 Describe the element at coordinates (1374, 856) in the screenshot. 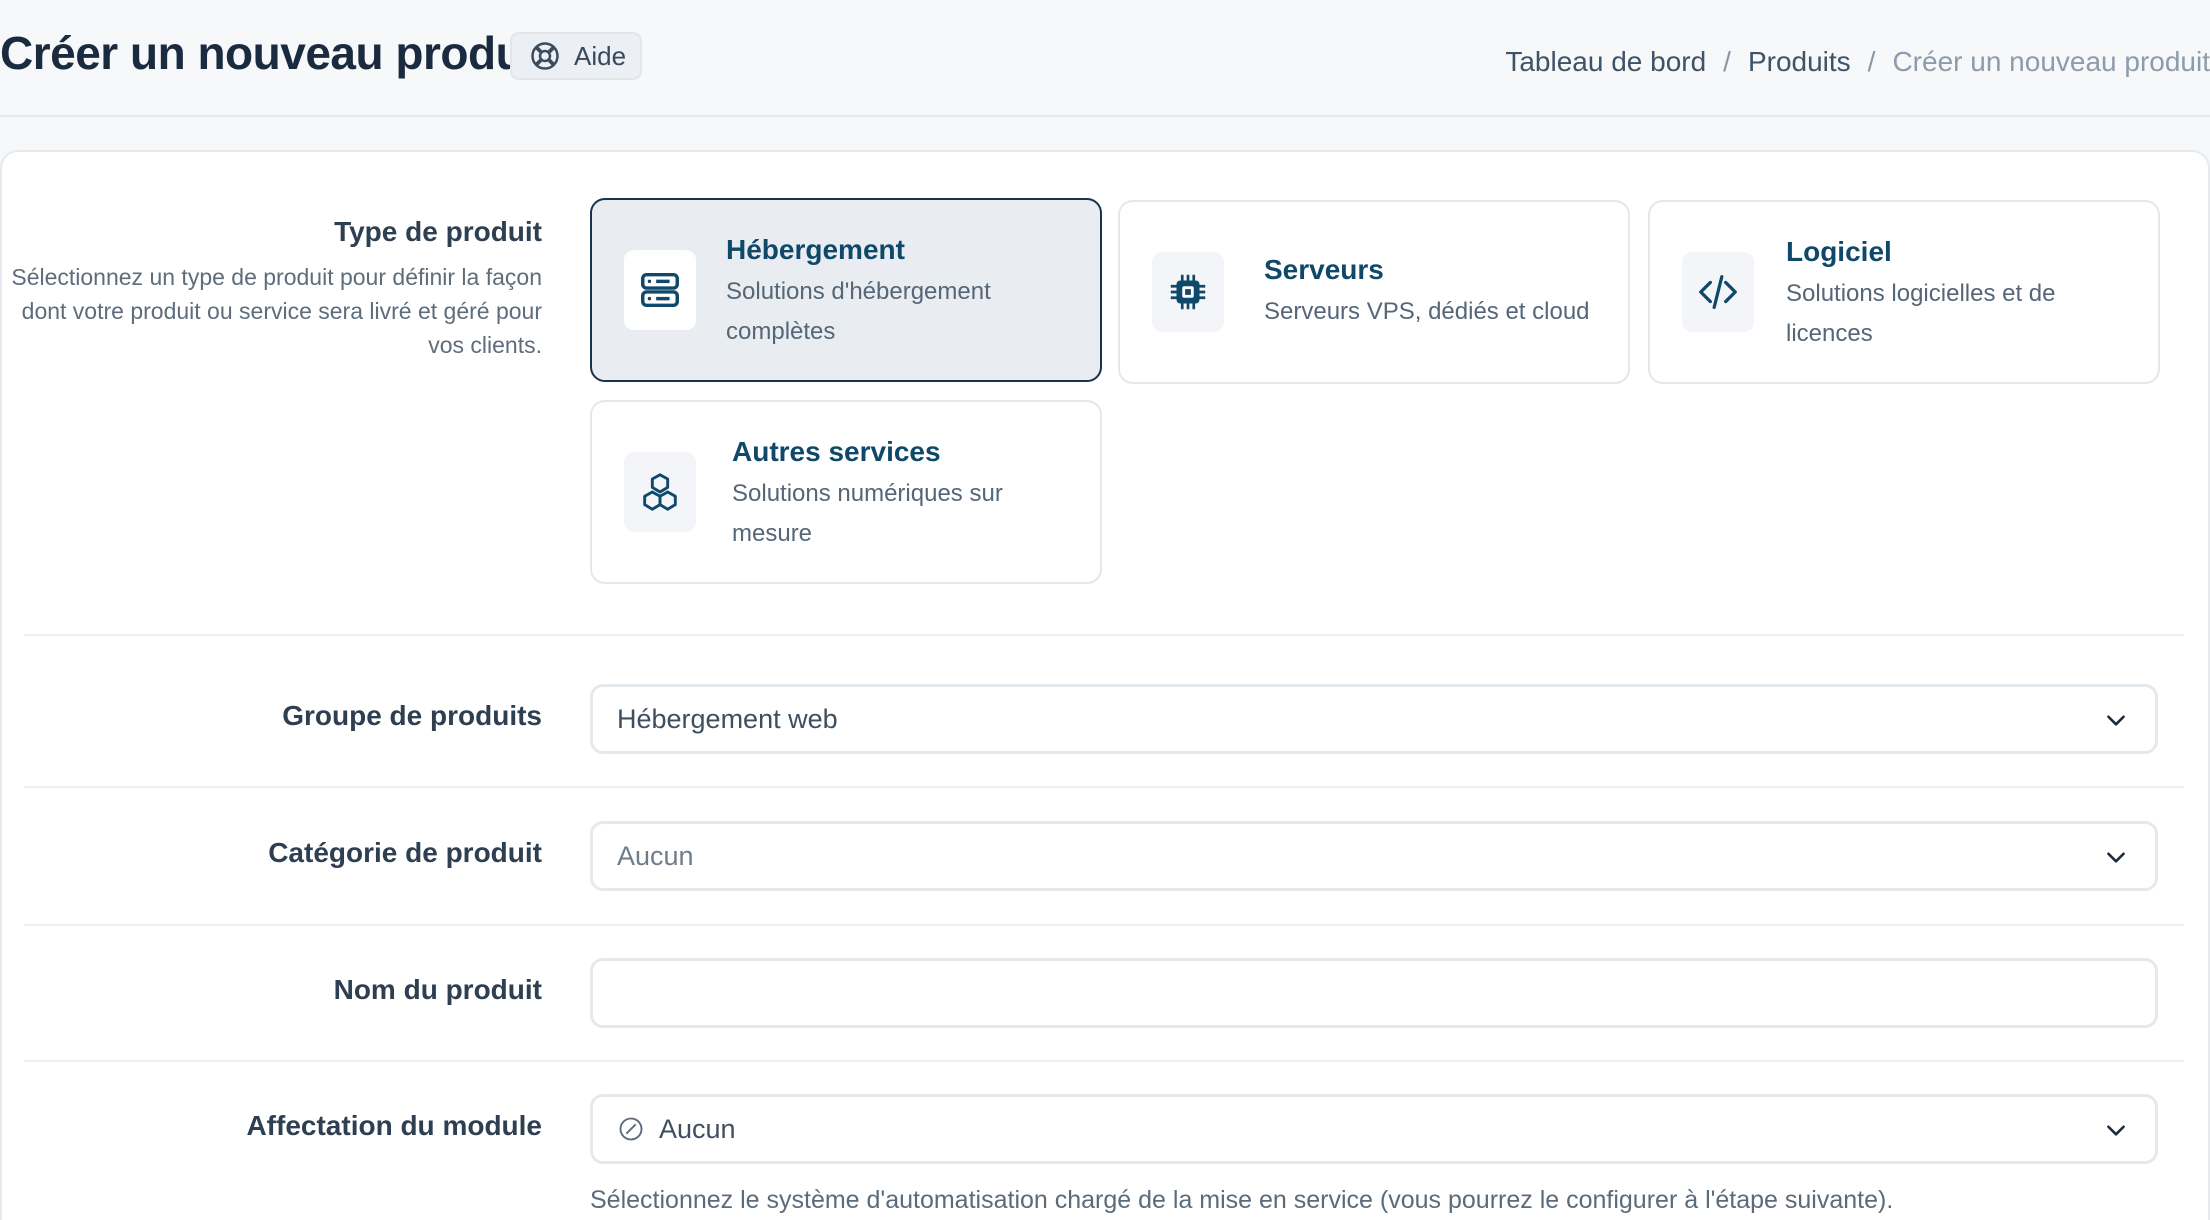

I see `product-category-select: Aucun` at that location.